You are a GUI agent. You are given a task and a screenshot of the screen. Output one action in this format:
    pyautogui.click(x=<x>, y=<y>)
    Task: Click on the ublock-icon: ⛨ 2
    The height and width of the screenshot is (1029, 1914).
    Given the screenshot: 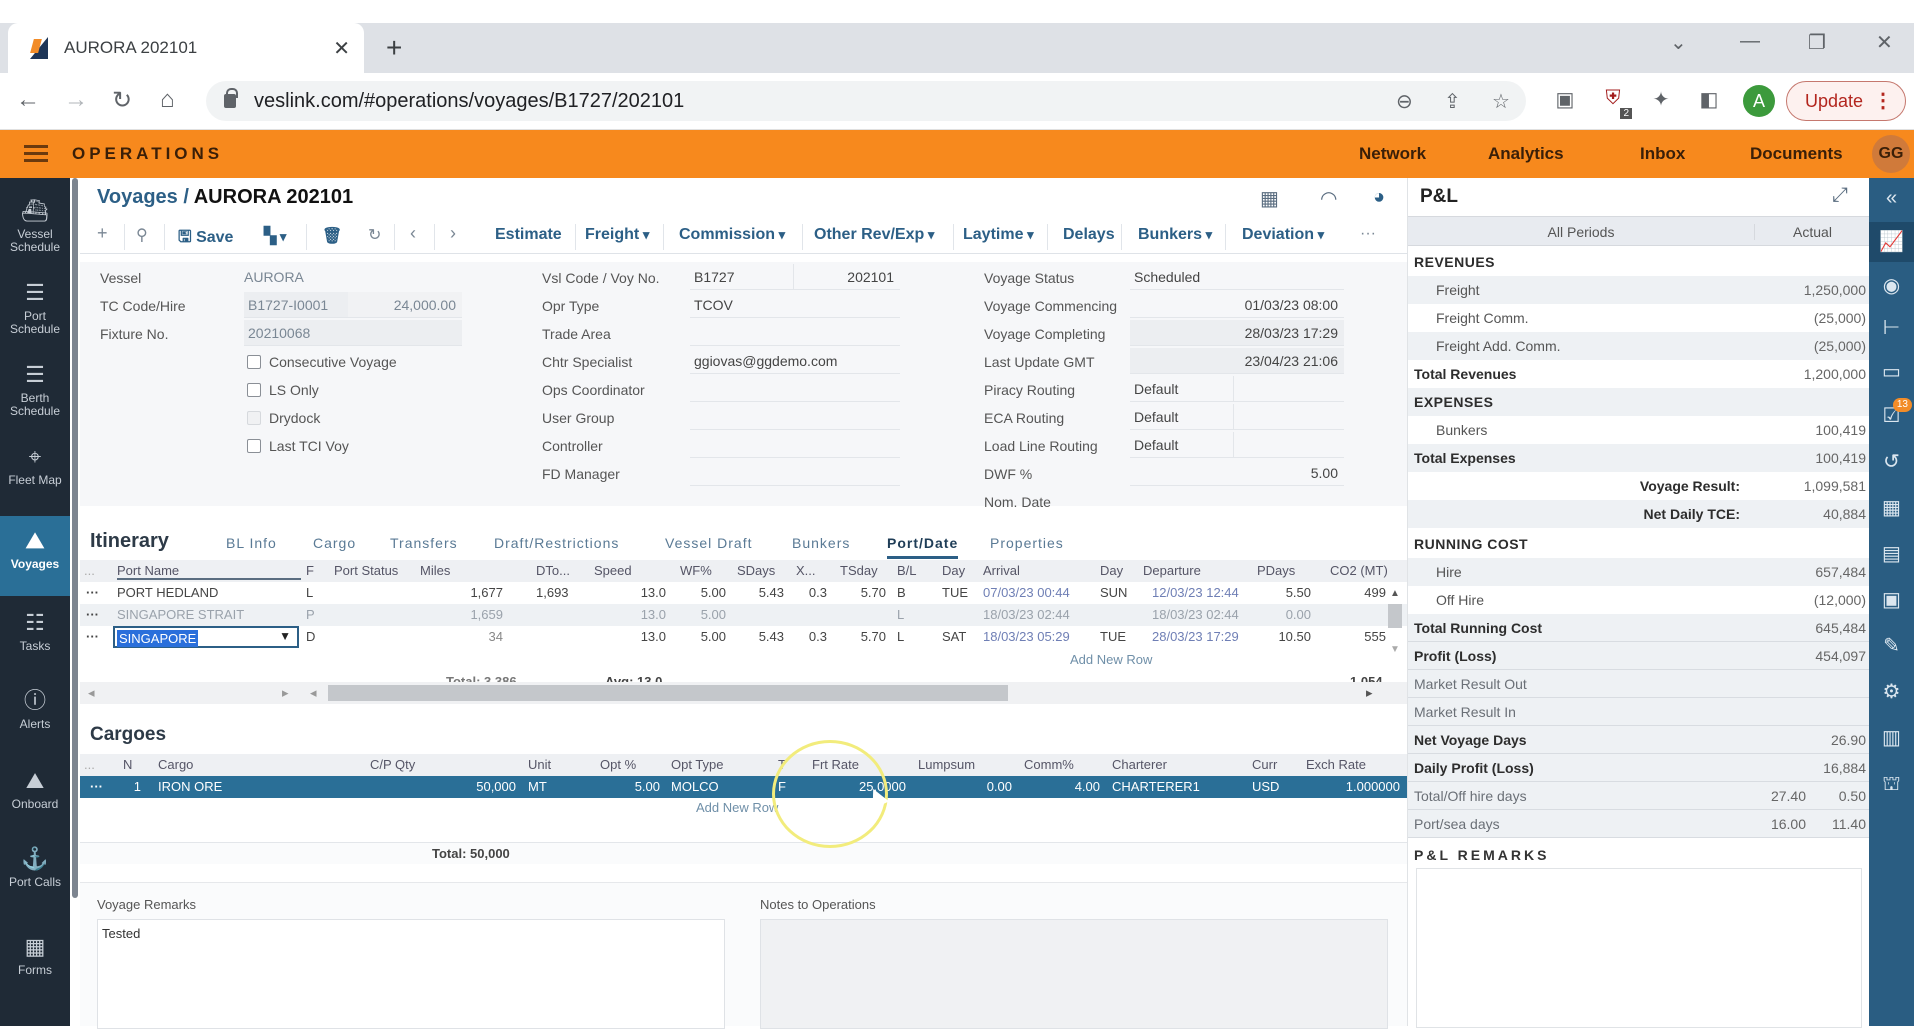 What is the action you would take?
    pyautogui.click(x=1616, y=103)
    